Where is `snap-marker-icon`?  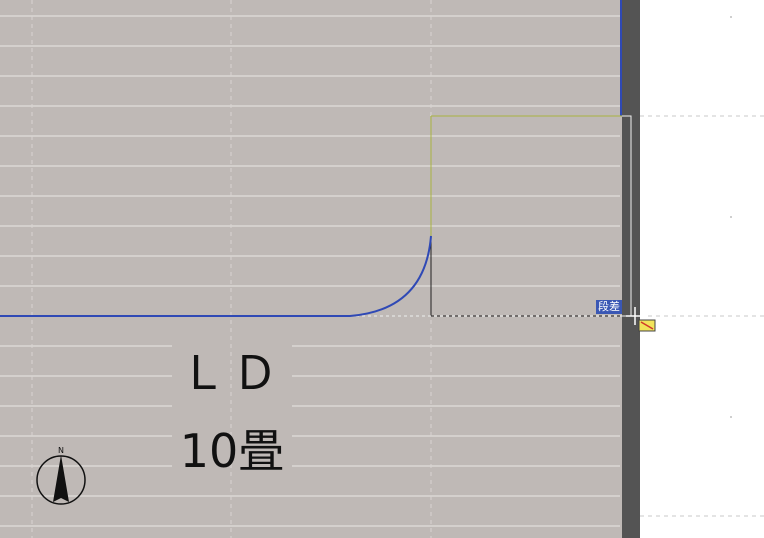
snap-marker-icon is located at coordinates (647, 325).